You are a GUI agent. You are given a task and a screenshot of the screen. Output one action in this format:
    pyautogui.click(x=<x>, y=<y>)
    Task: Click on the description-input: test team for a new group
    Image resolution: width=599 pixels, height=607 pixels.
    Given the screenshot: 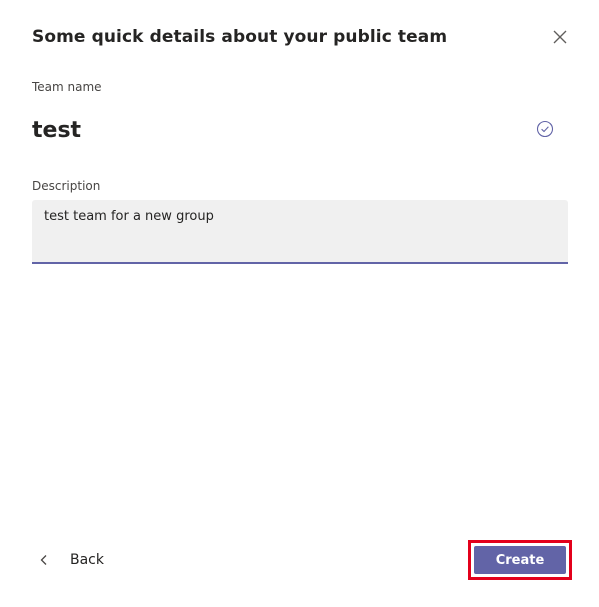 What is the action you would take?
    pyautogui.click(x=300, y=232)
    